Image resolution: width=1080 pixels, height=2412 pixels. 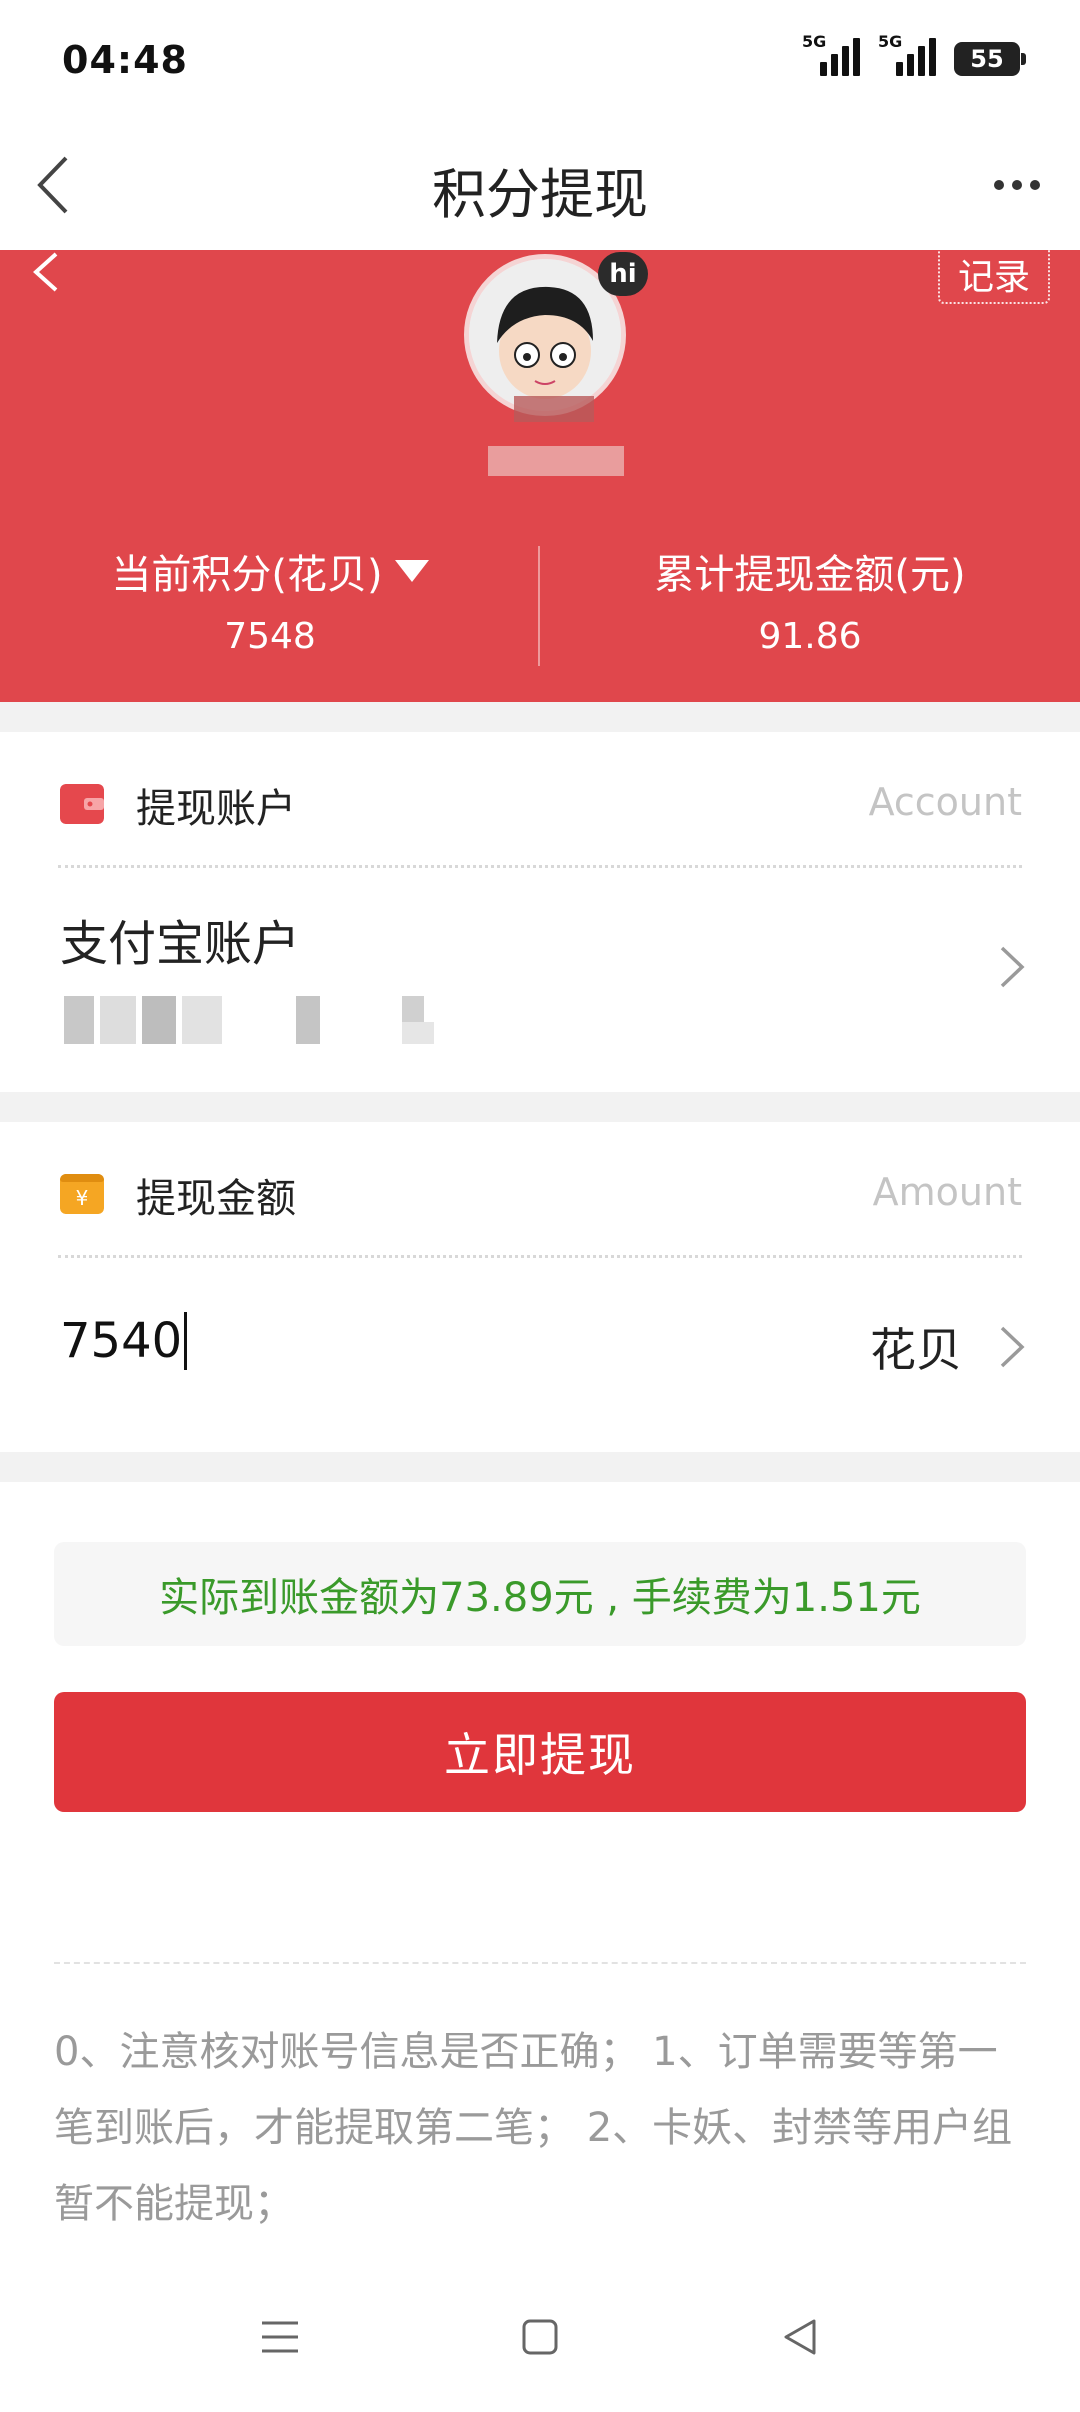 What do you see at coordinates (540, 60) in the screenshot?
I see `status-bar: 04:48 5G 5G 55` at bounding box center [540, 60].